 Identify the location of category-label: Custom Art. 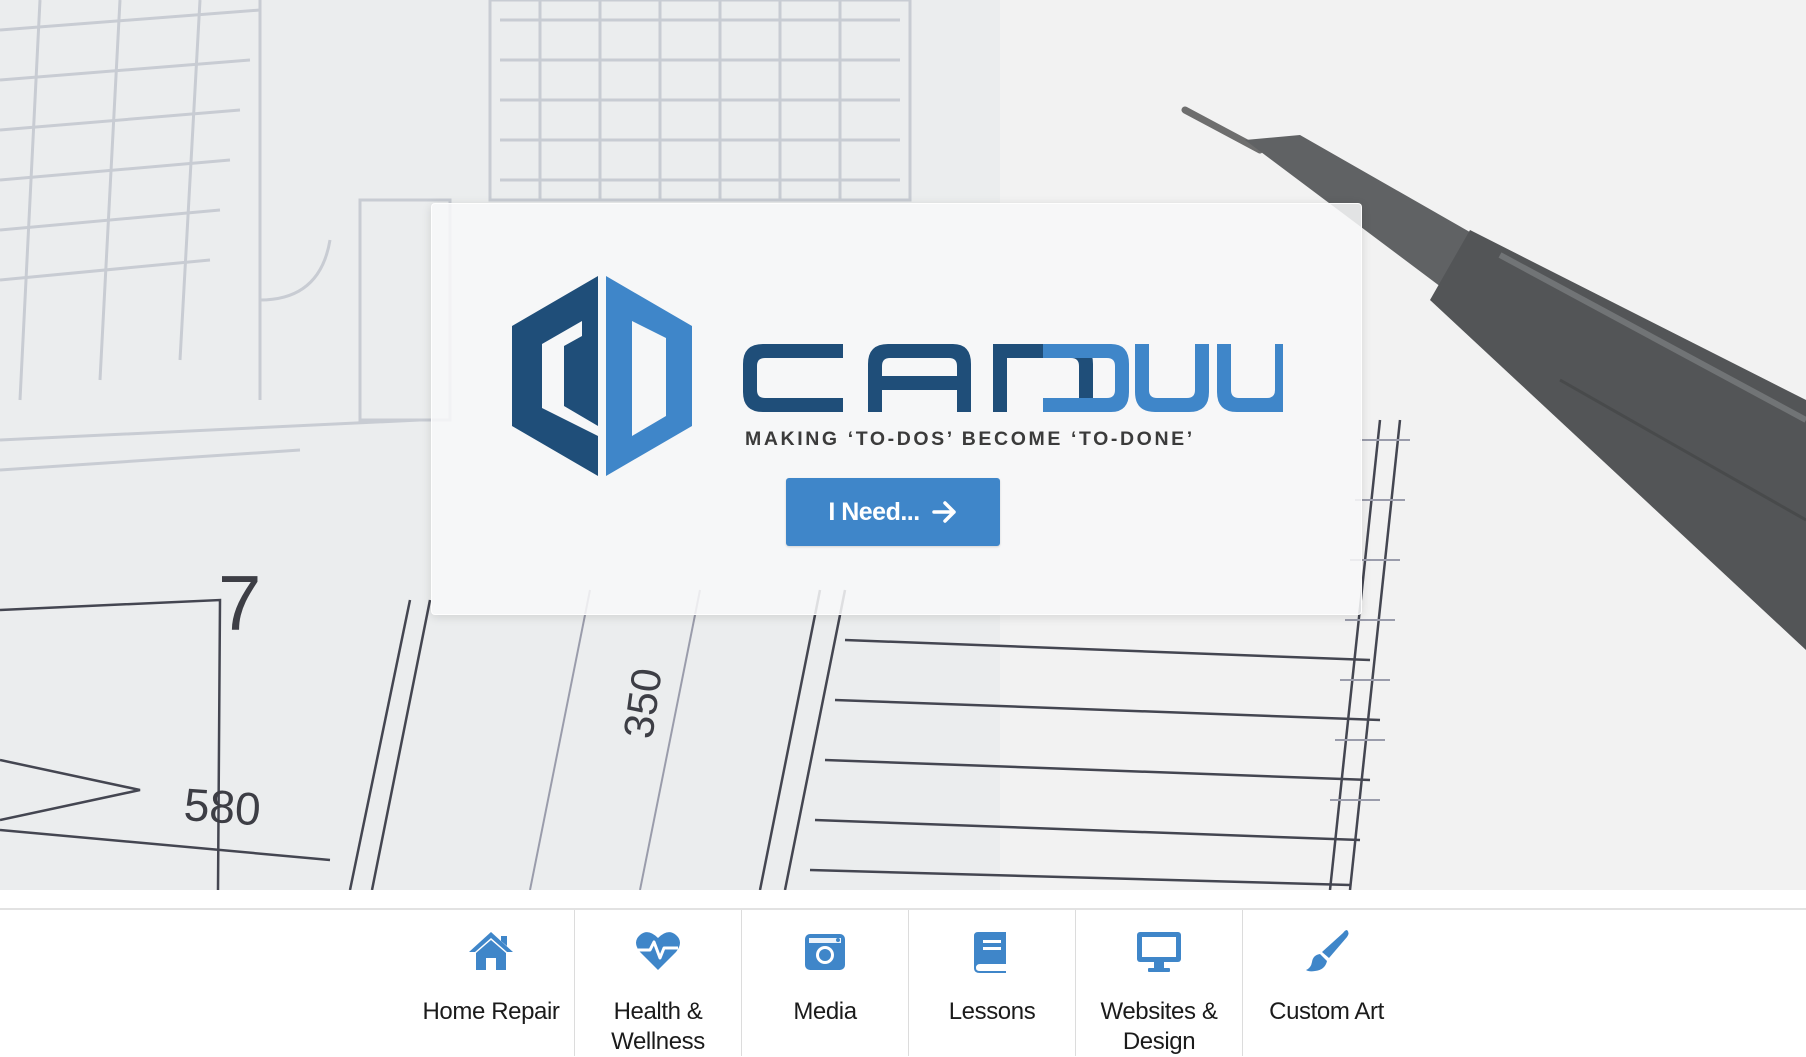
(1326, 1011).